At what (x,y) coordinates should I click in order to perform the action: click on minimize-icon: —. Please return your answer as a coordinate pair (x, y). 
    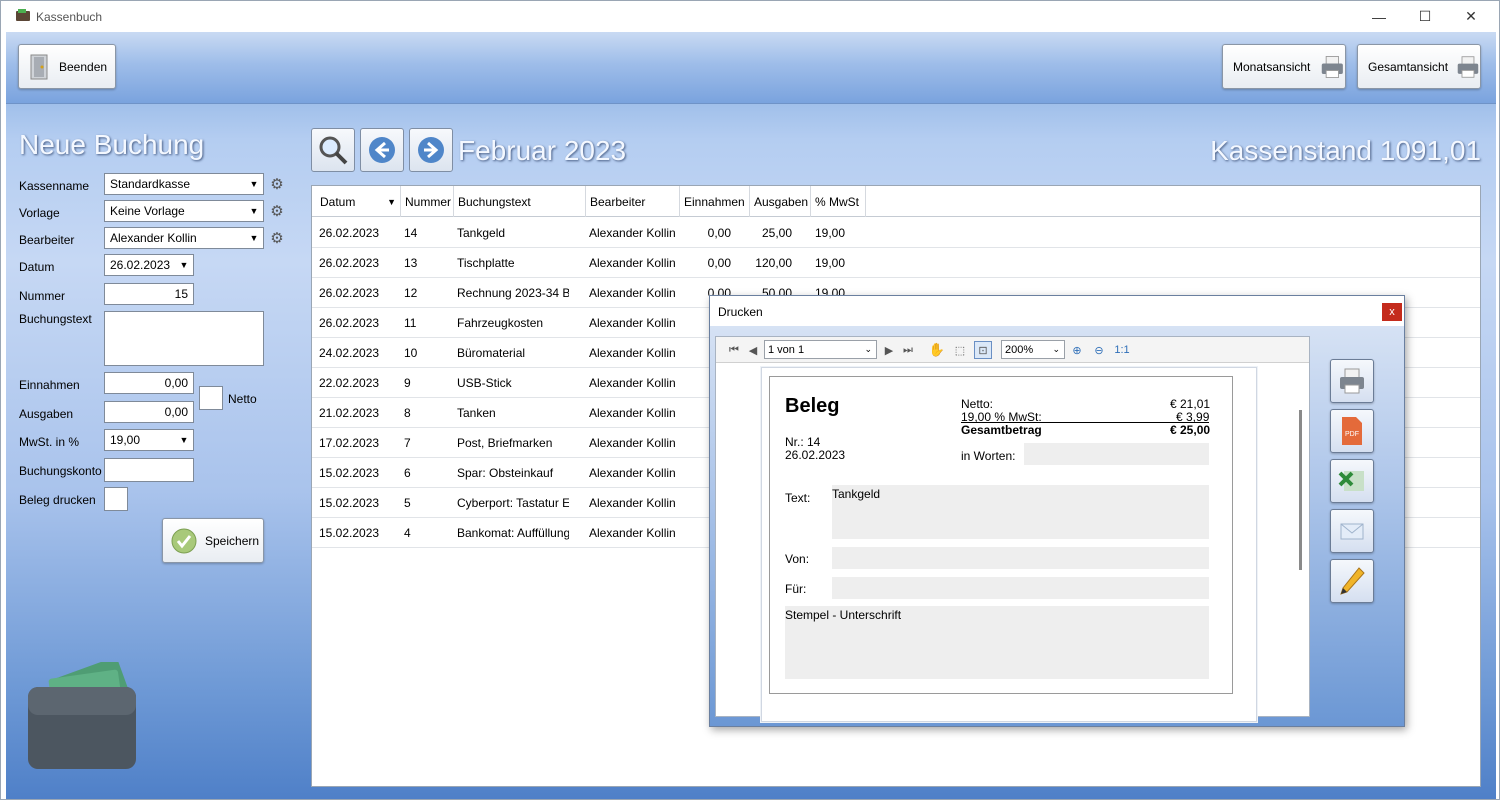
    Looking at the image, I should click on (1379, 16).